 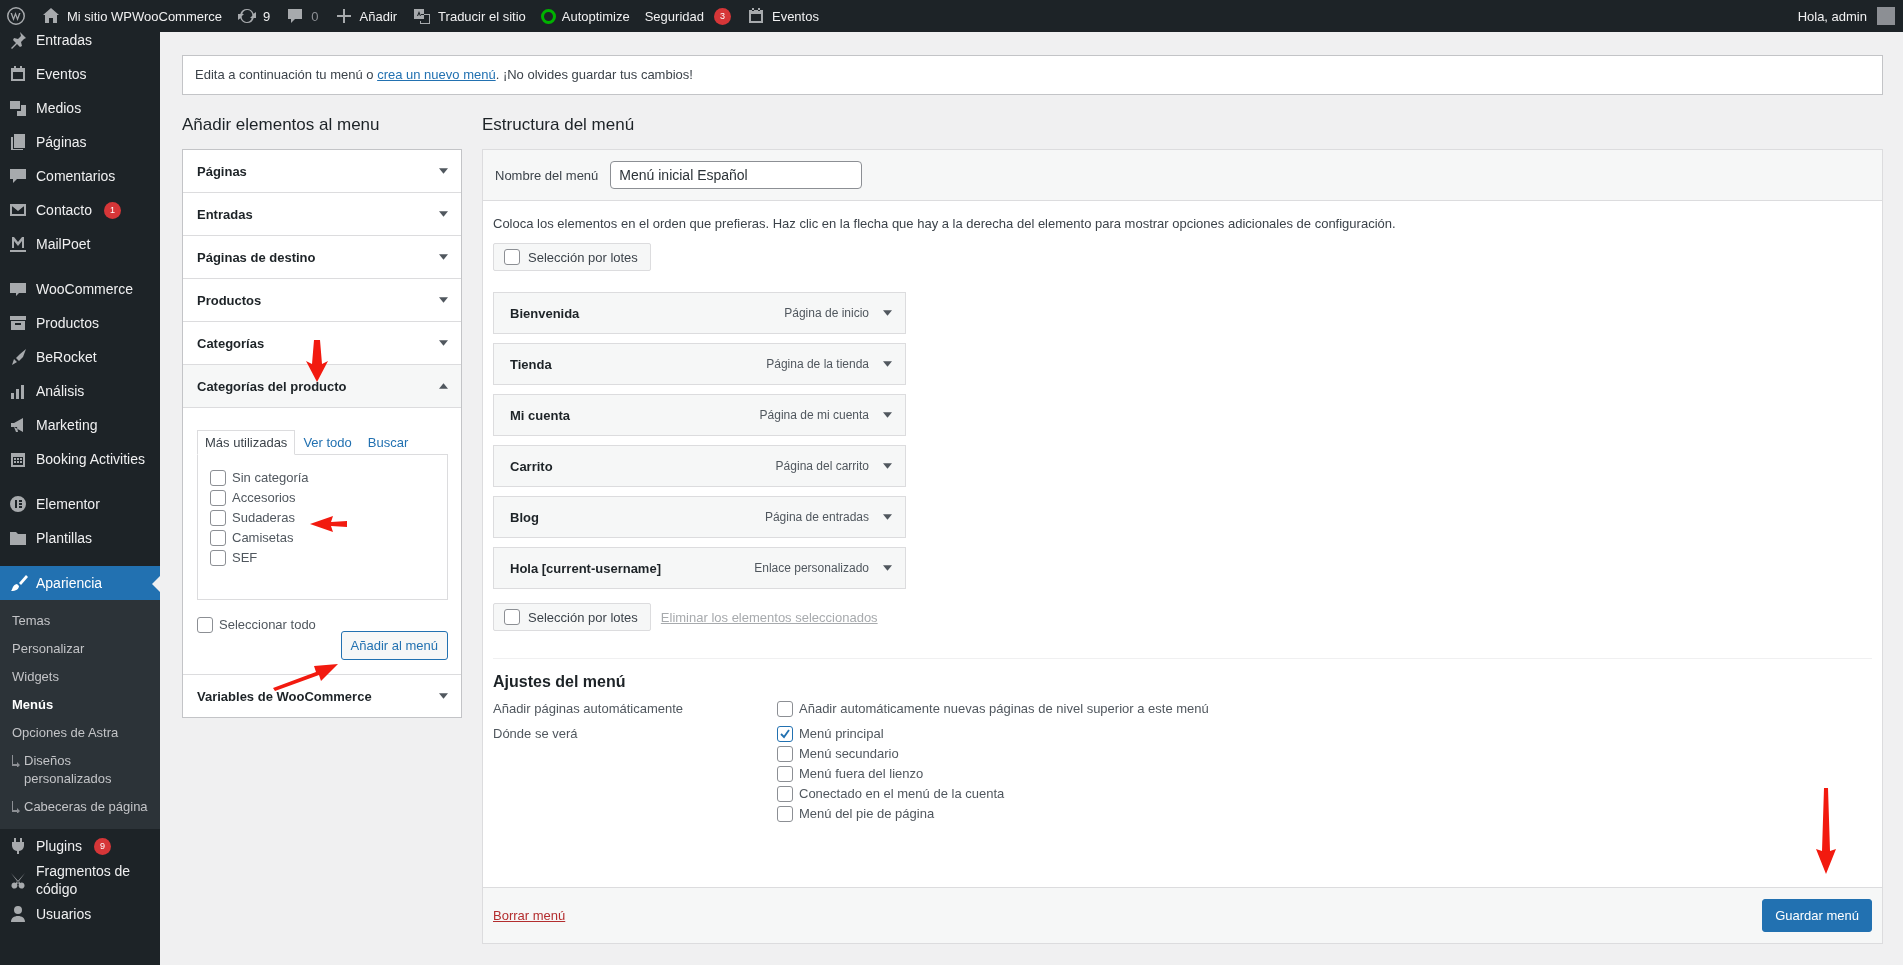 I want to click on sidebar-item: Plugins 9, so click(x=80, y=846).